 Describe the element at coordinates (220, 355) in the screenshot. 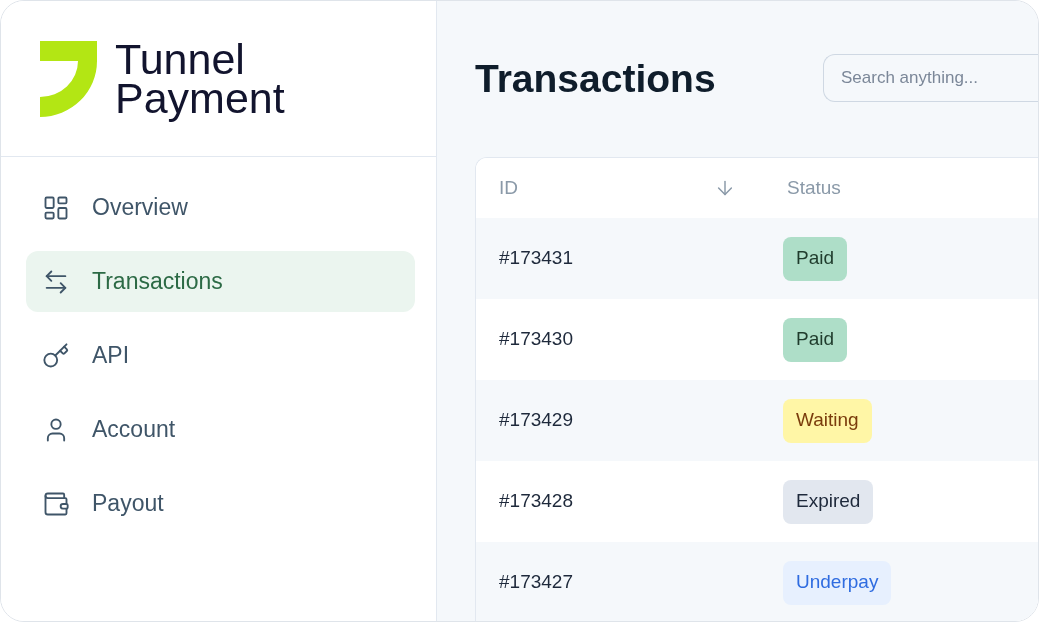

I see `nav-item: API` at that location.